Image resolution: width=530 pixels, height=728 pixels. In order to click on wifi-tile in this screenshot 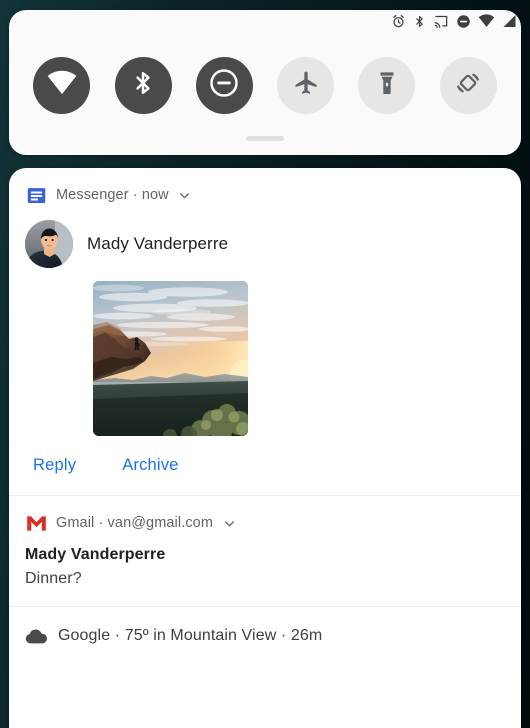, I will do `click(62, 85)`.